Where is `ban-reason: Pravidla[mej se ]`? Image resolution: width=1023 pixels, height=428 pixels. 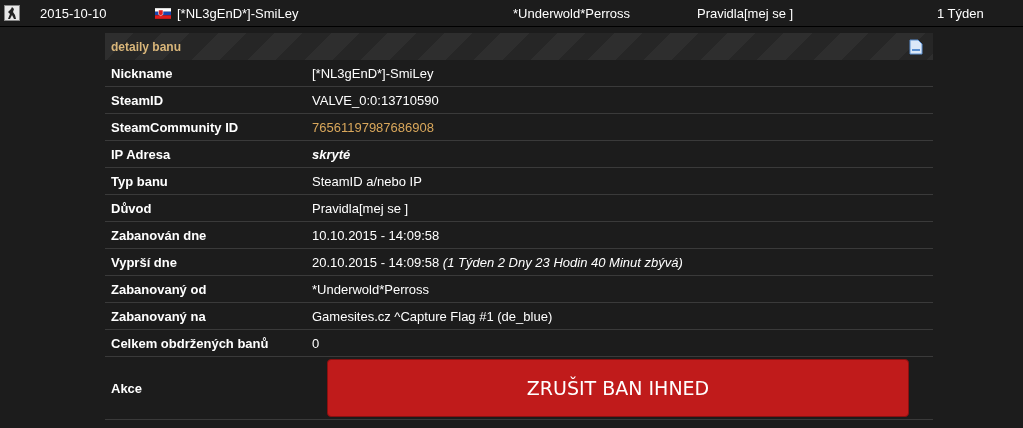 ban-reason: Pravidla[mej se ] is located at coordinates (746, 13).